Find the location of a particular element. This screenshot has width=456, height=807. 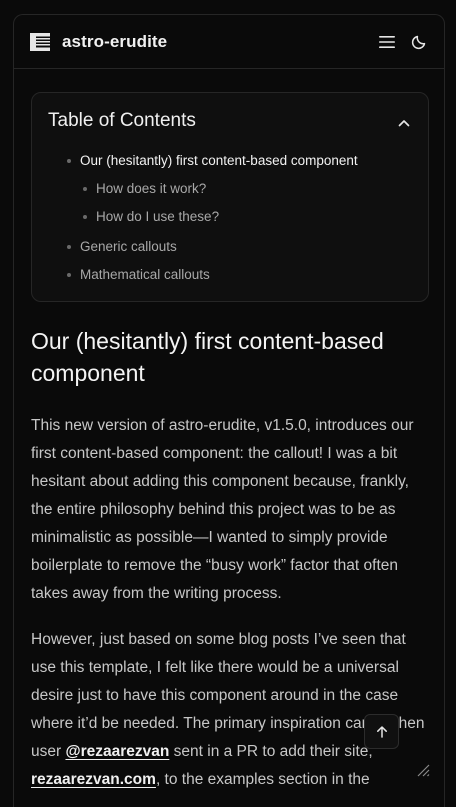

site-title: astro-erudite is located at coordinates (114, 42).